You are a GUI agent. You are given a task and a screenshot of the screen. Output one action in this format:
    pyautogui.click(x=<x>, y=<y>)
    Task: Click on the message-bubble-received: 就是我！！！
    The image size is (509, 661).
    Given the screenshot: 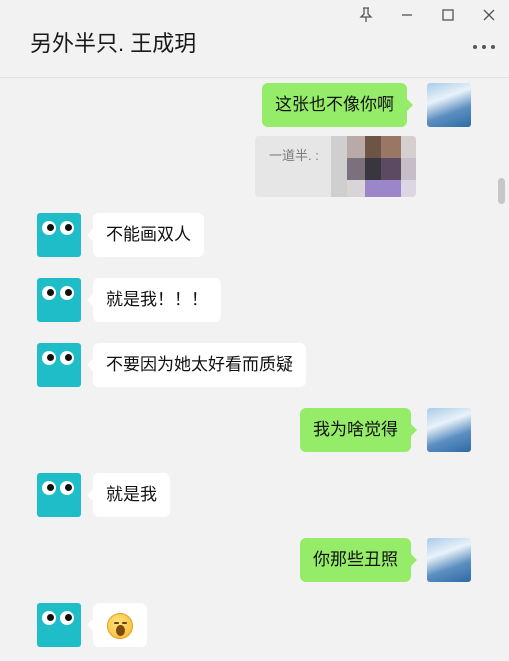 What is the action you would take?
    pyautogui.click(x=154, y=300)
    